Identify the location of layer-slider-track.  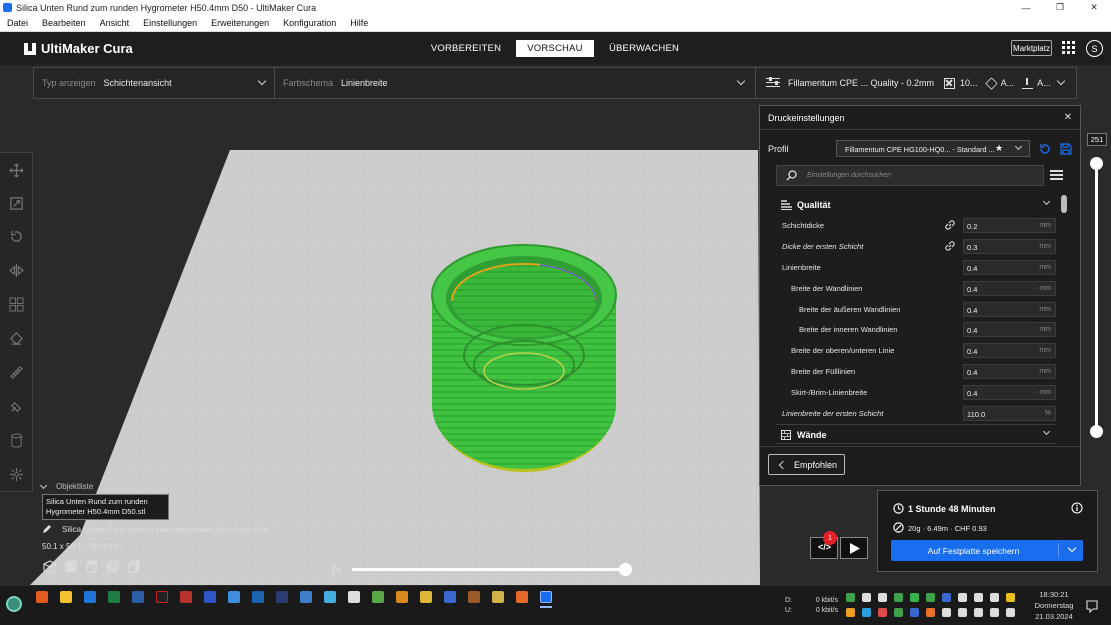
(1096, 294).